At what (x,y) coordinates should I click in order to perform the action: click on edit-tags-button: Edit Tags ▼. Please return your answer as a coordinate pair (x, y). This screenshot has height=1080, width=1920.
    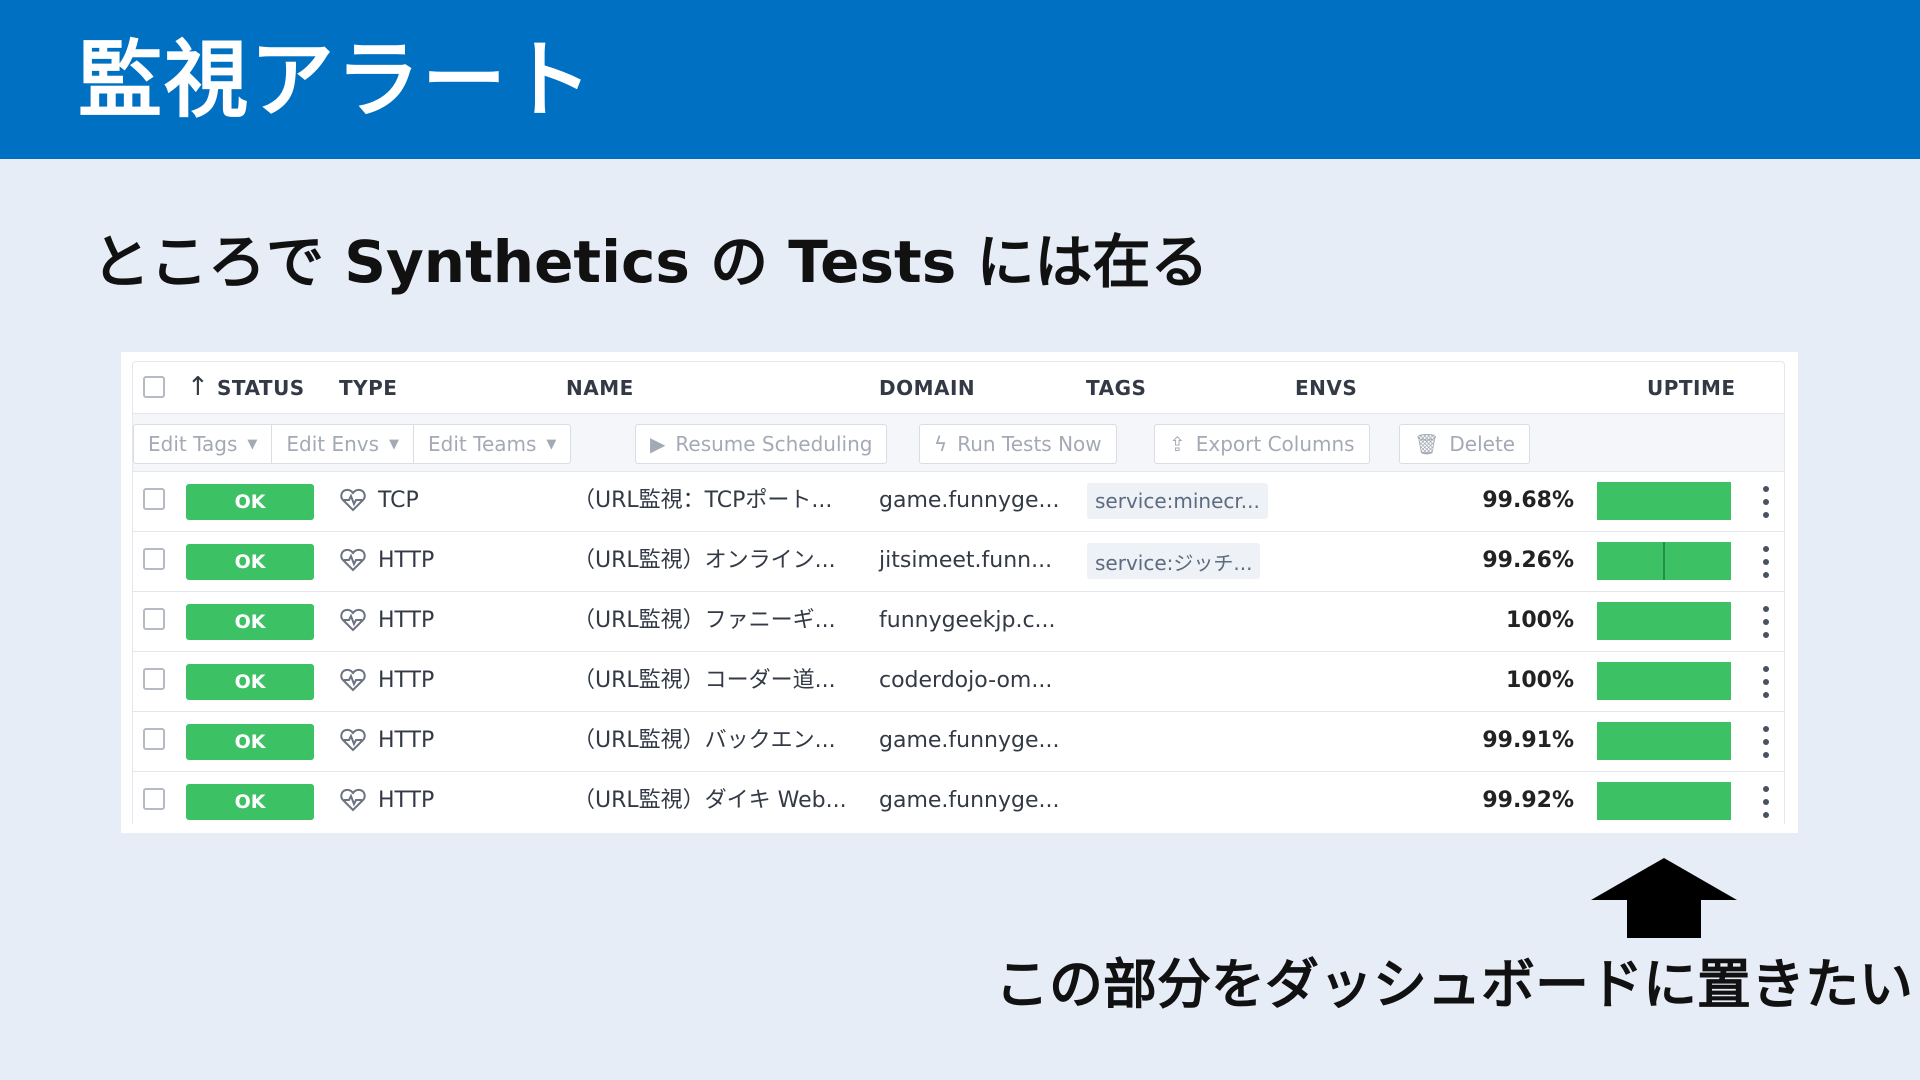
    Looking at the image, I should click on (203, 444).